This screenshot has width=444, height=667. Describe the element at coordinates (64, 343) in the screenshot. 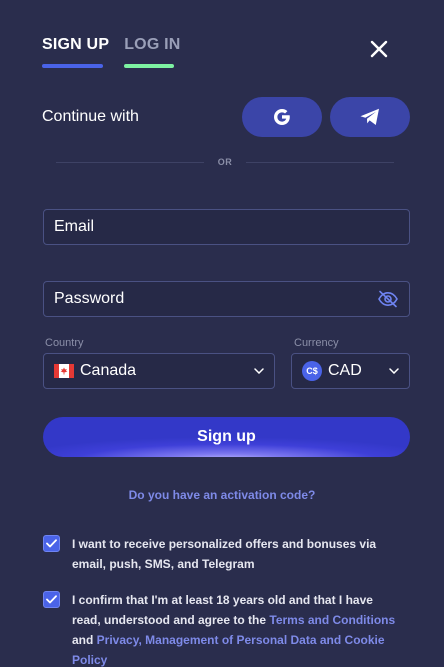

I see `country-label: Country` at that location.